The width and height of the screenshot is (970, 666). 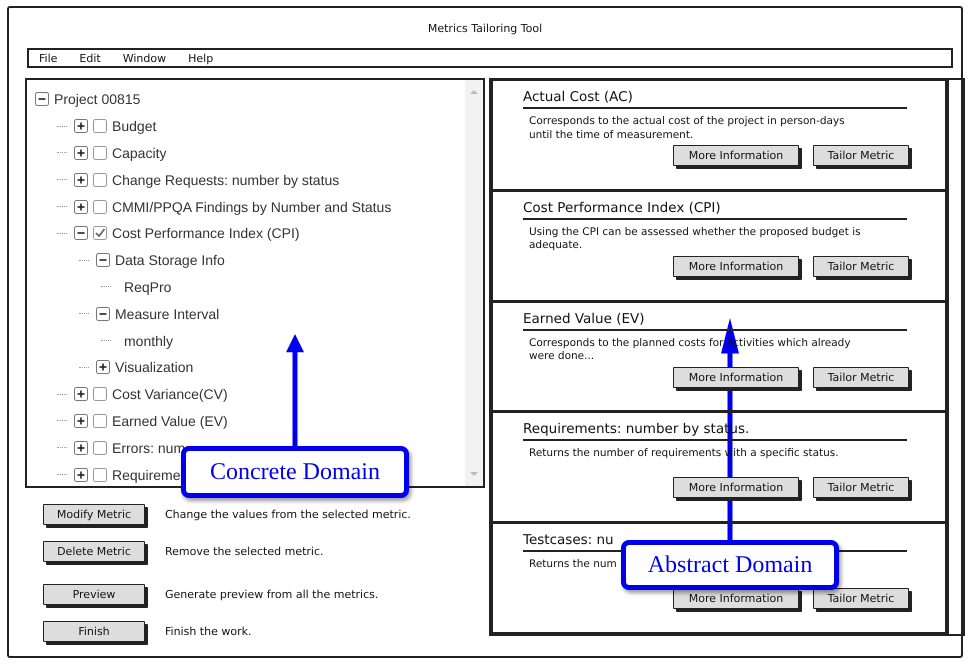 I want to click on tree-item: Budget, so click(x=134, y=126).